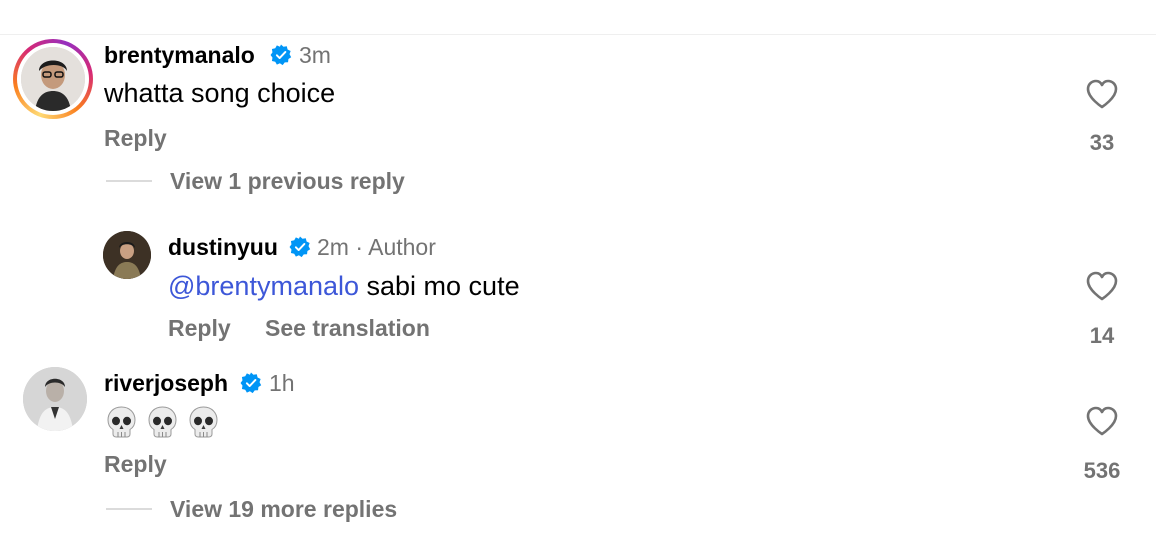 This screenshot has width=1156, height=549. What do you see at coordinates (578, 34) in the screenshot?
I see `top-divider` at bounding box center [578, 34].